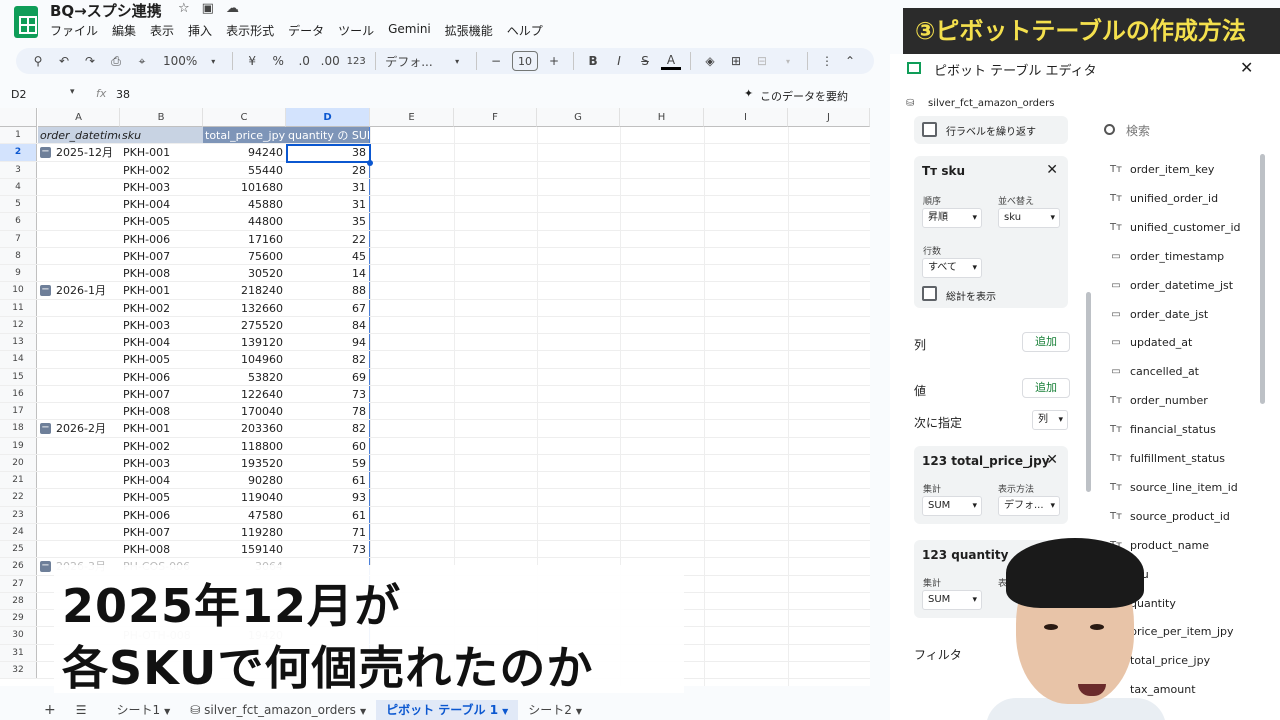 Image resolution: width=1280 pixels, height=720 pixels. Describe the element at coordinates (18, 497) in the screenshot. I see `row-number: 22` at that location.